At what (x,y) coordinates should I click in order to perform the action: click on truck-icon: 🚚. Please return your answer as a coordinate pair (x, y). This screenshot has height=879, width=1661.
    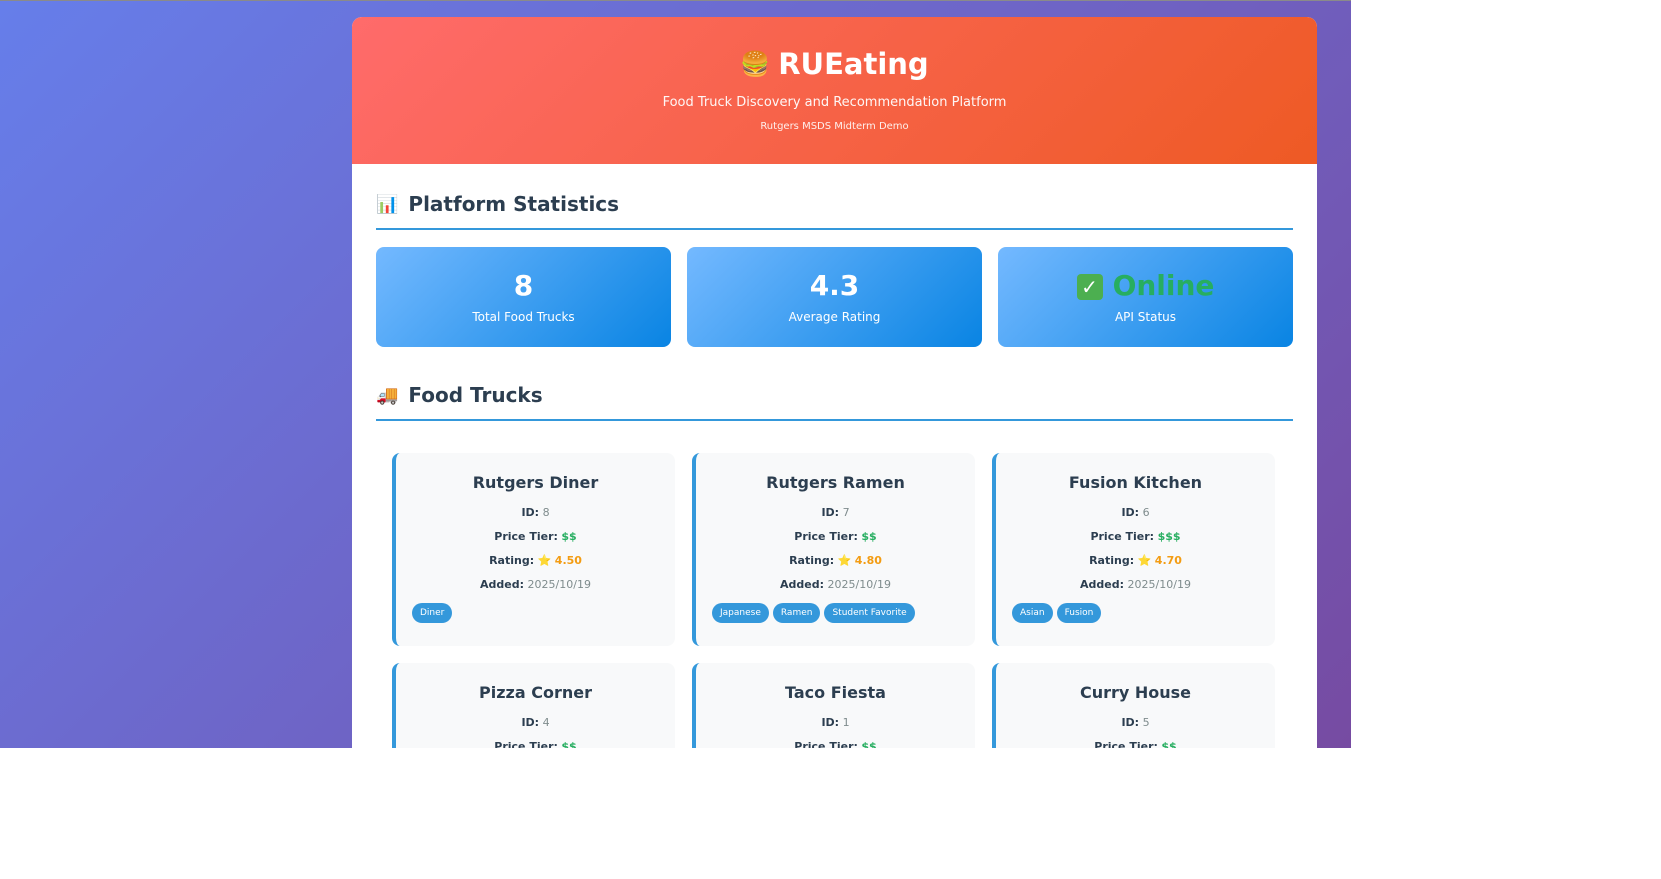
    Looking at the image, I should click on (387, 395).